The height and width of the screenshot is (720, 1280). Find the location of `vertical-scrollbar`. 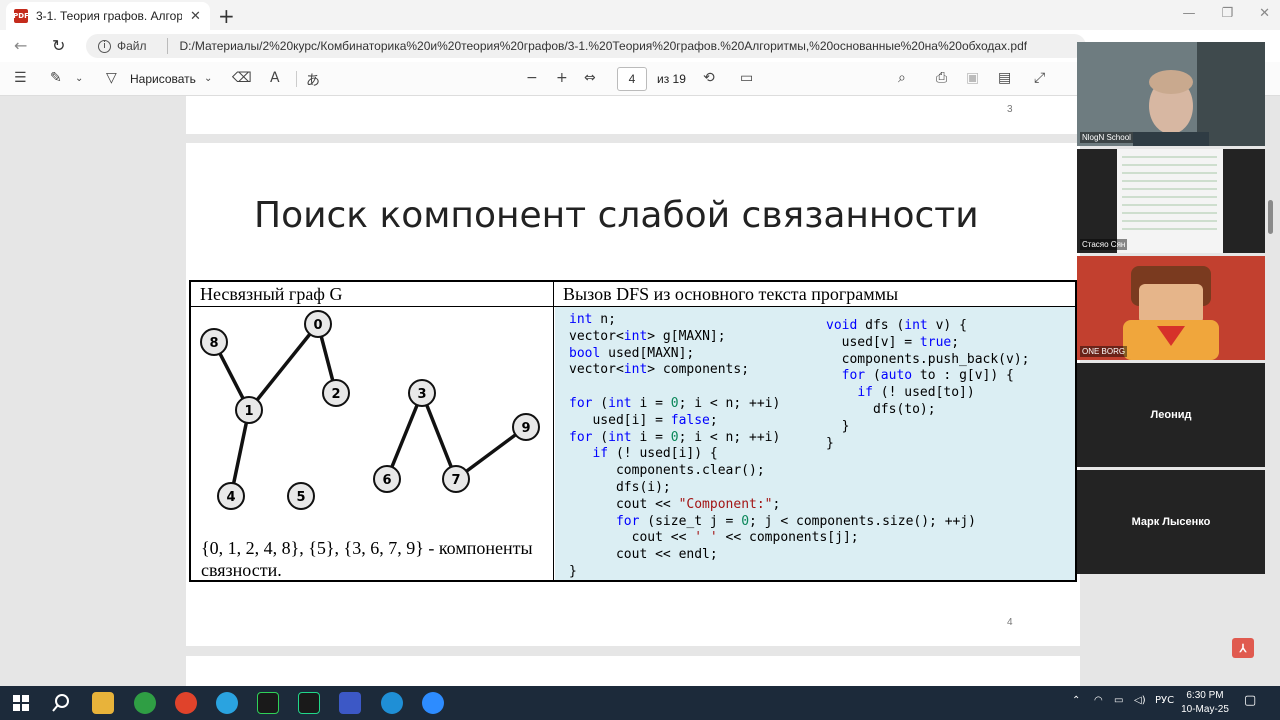

vertical-scrollbar is located at coordinates (1271, 391).